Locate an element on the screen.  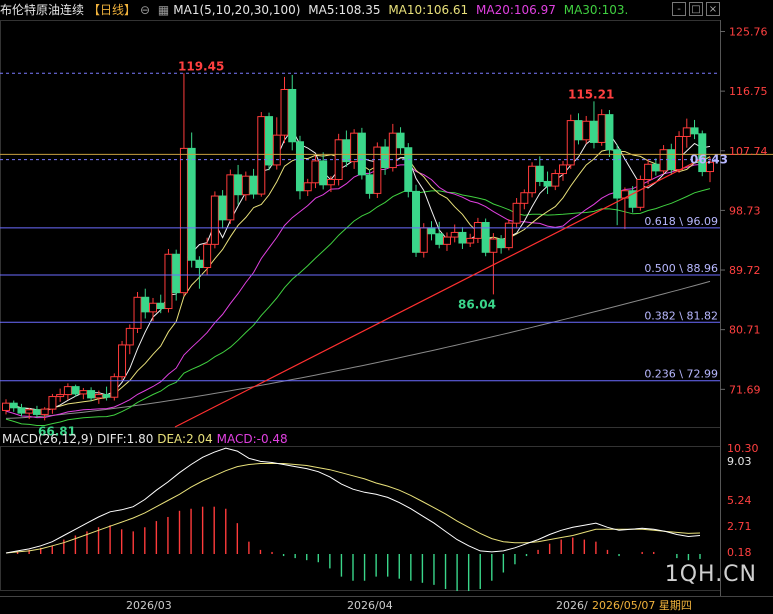
maximize-button: □ is located at coordinates (696, 9).